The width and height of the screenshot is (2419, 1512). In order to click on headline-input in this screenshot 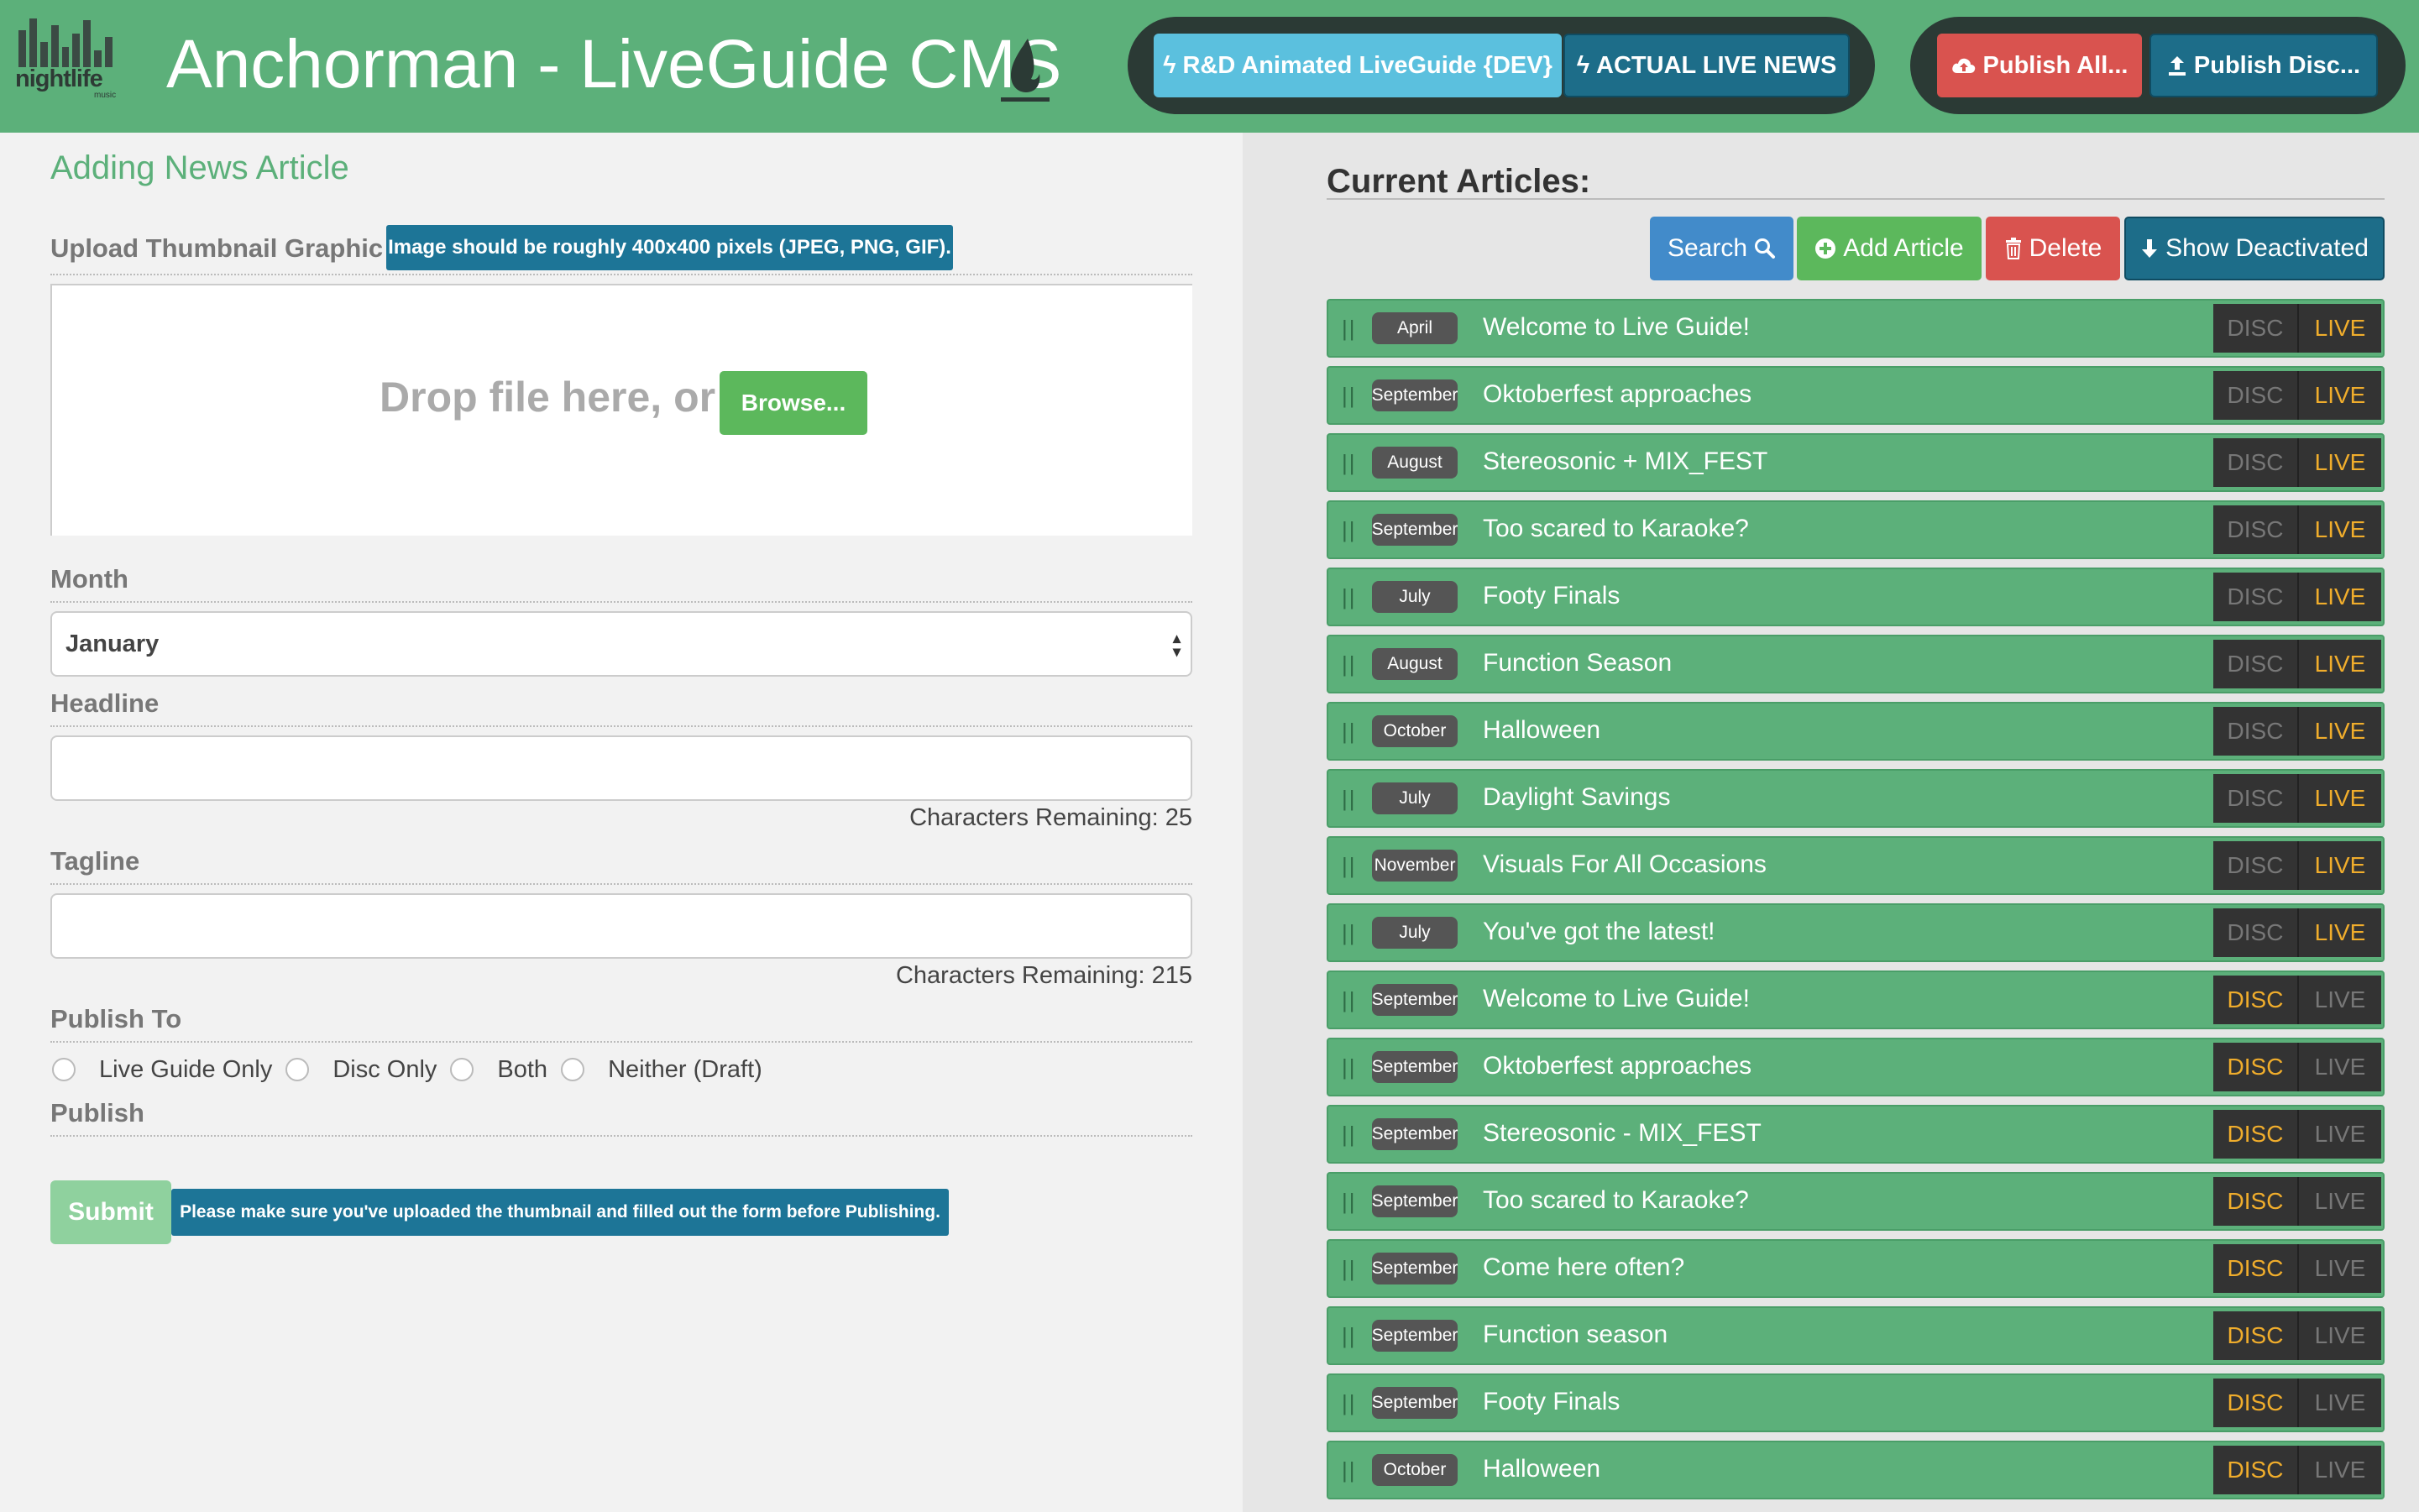, I will do `click(621, 768)`.